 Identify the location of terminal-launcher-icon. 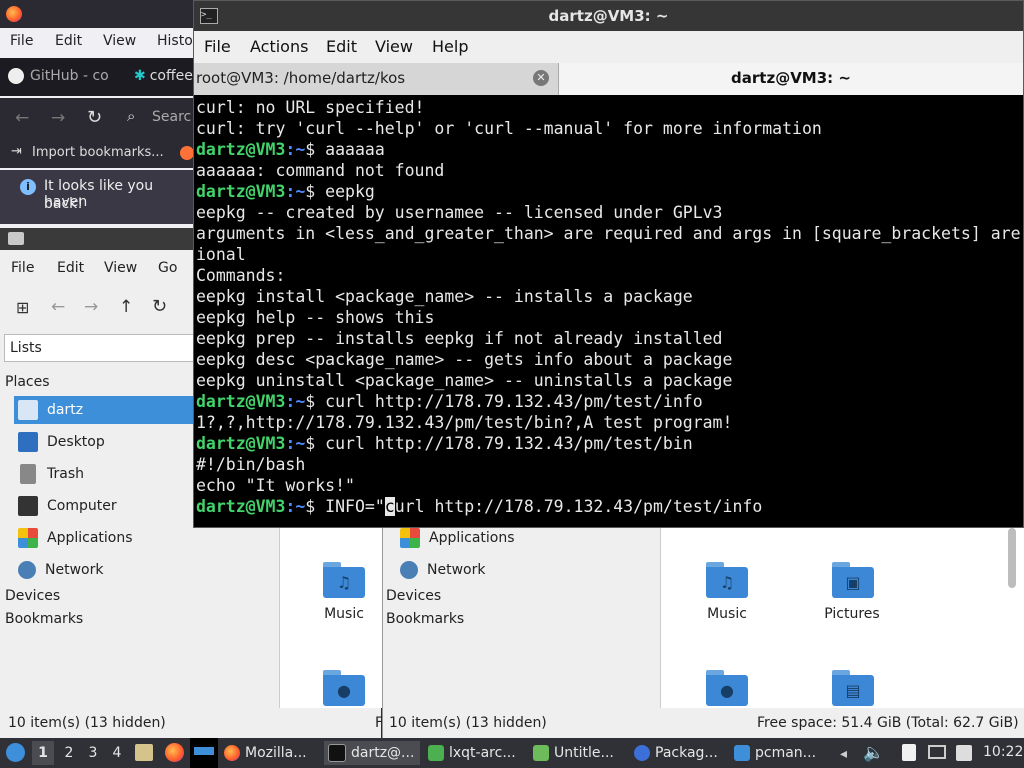
(204, 753).